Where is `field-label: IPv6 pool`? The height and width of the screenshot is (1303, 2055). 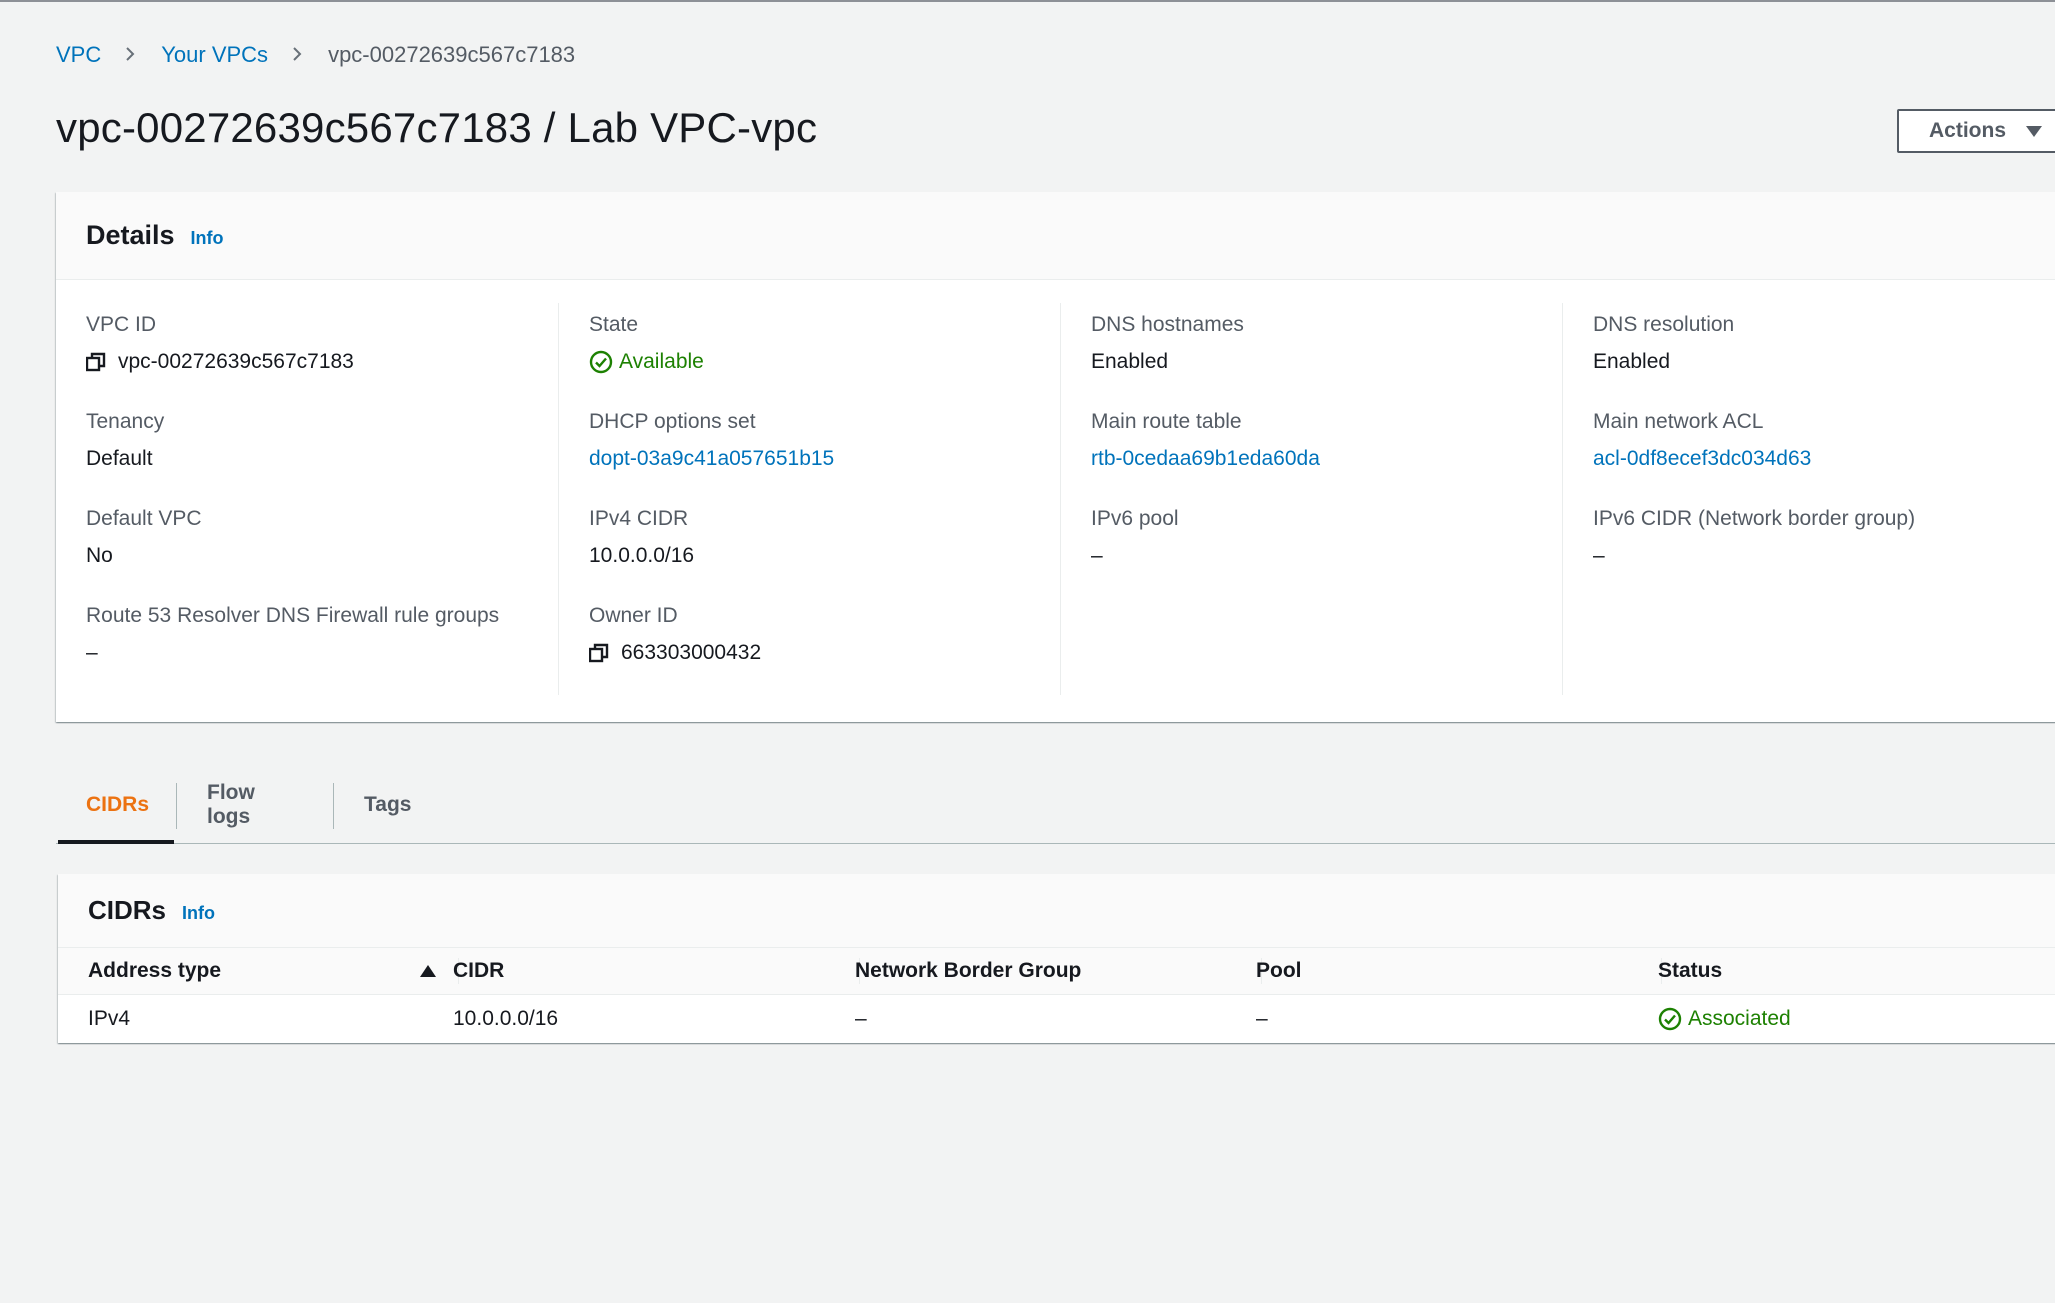 field-label: IPv6 pool is located at coordinates (1135, 518).